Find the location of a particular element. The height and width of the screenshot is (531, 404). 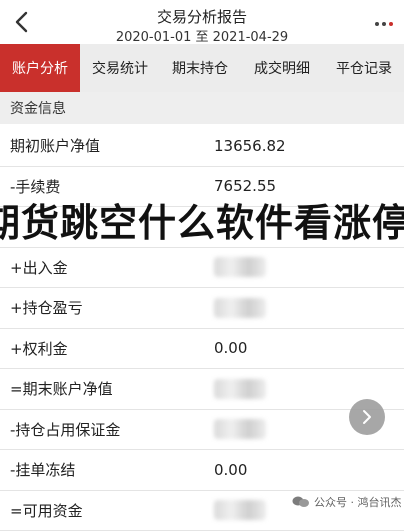

banner-text: 期货跳空什么软件看涨停 is located at coordinates (202, 219).